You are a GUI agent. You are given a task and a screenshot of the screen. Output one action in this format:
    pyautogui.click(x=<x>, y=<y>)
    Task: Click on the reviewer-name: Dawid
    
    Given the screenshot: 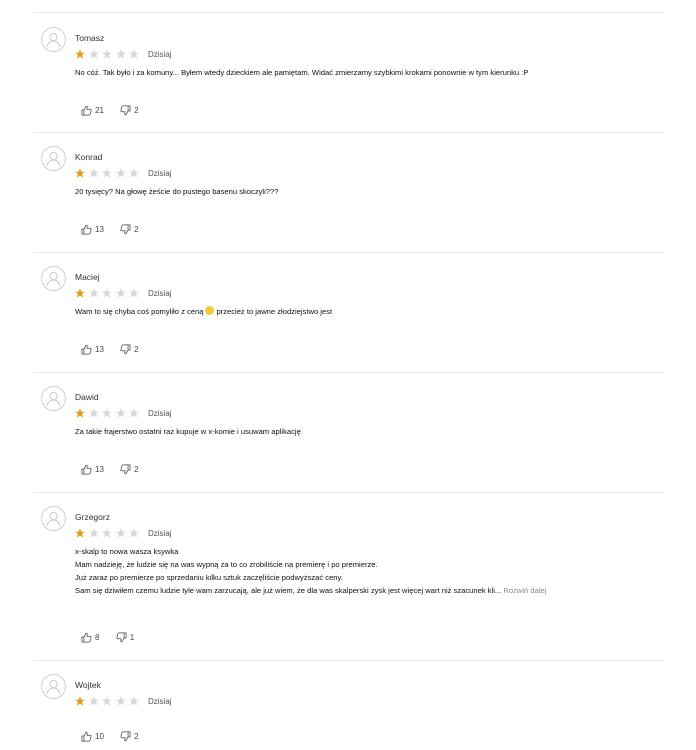 What is the action you would take?
    pyautogui.click(x=87, y=397)
    